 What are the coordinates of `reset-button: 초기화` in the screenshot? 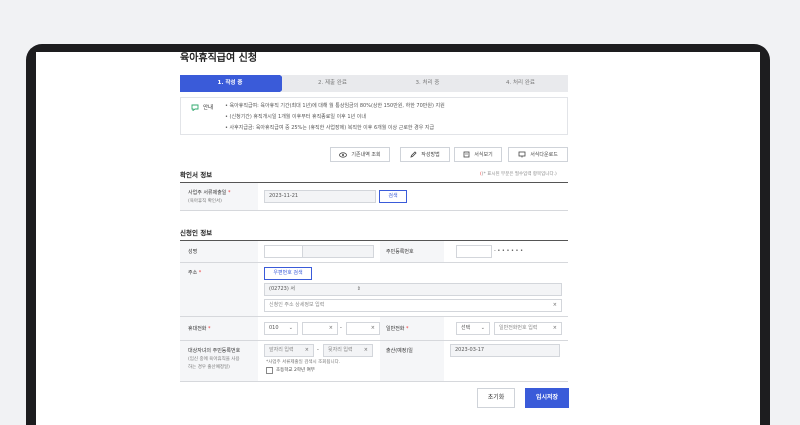 It's located at (496, 398).